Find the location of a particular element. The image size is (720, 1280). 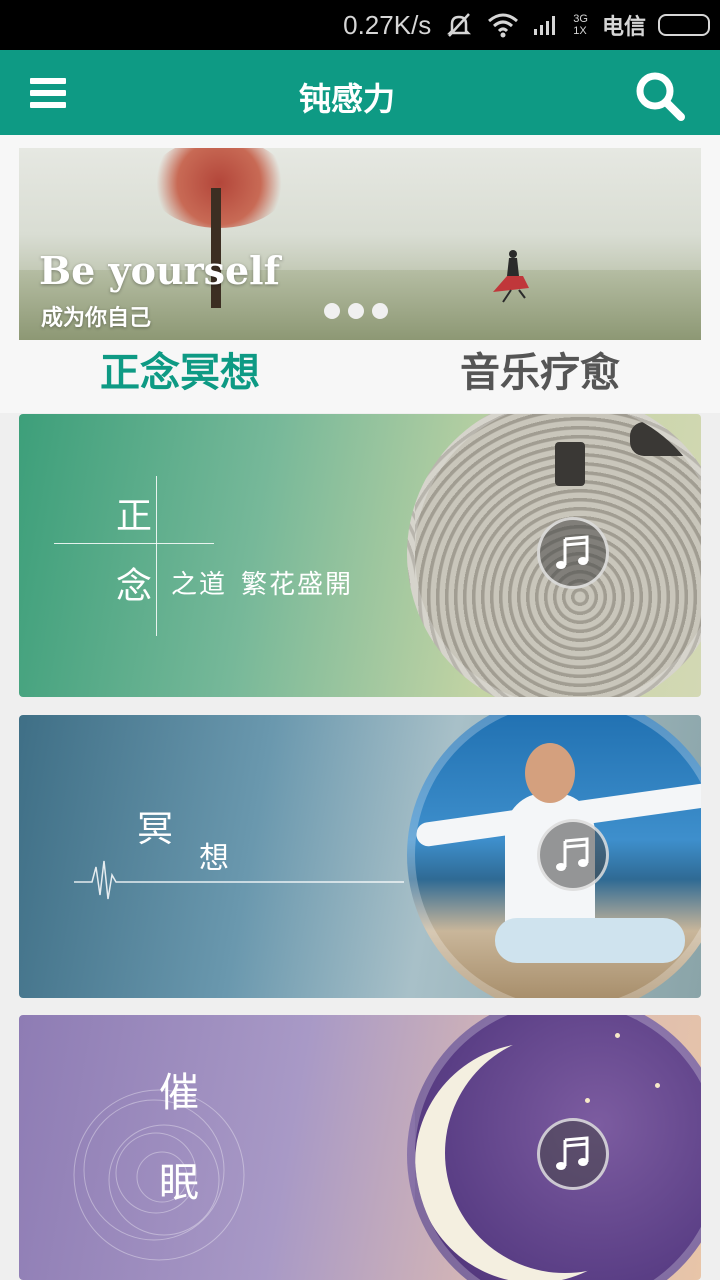

bell-muted-icon is located at coordinates (459, 25).